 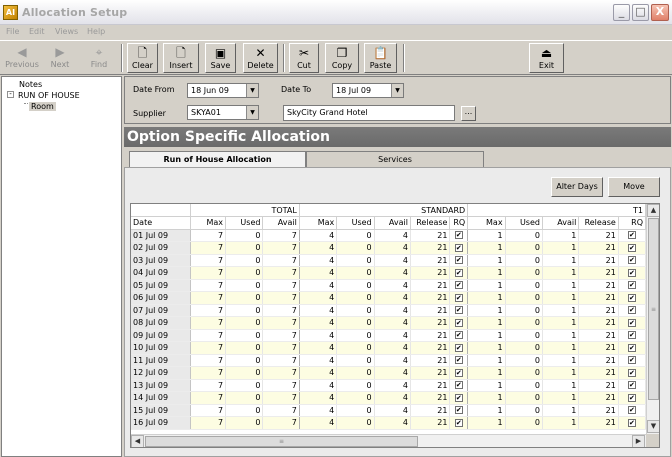 I want to click on tree-item-run-of-house: RUN OF HOUSE, so click(x=49, y=95).